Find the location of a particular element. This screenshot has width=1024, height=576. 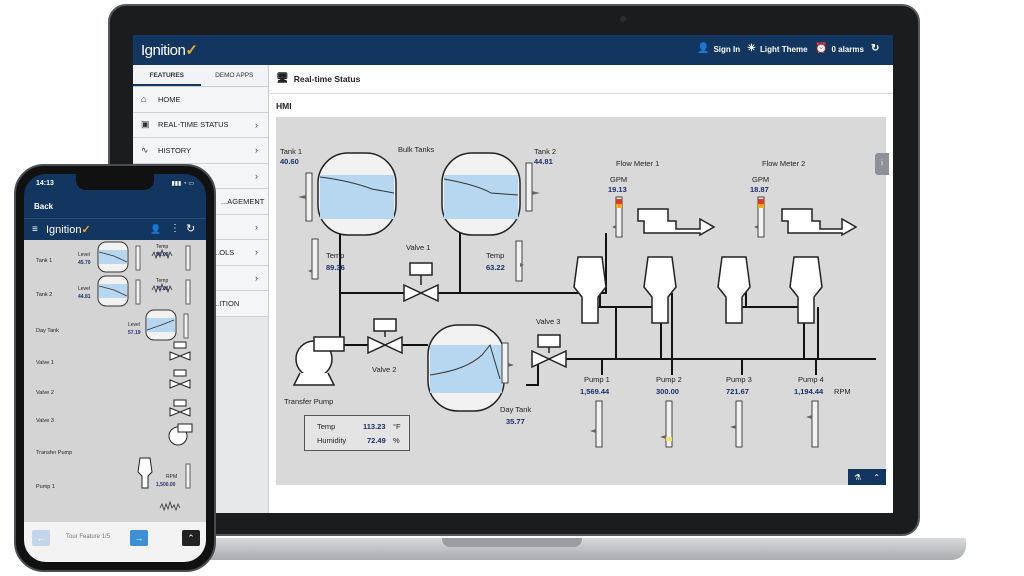

status-icons: ▮▮▮ ◔ ▭ is located at coordinates (182, 184).